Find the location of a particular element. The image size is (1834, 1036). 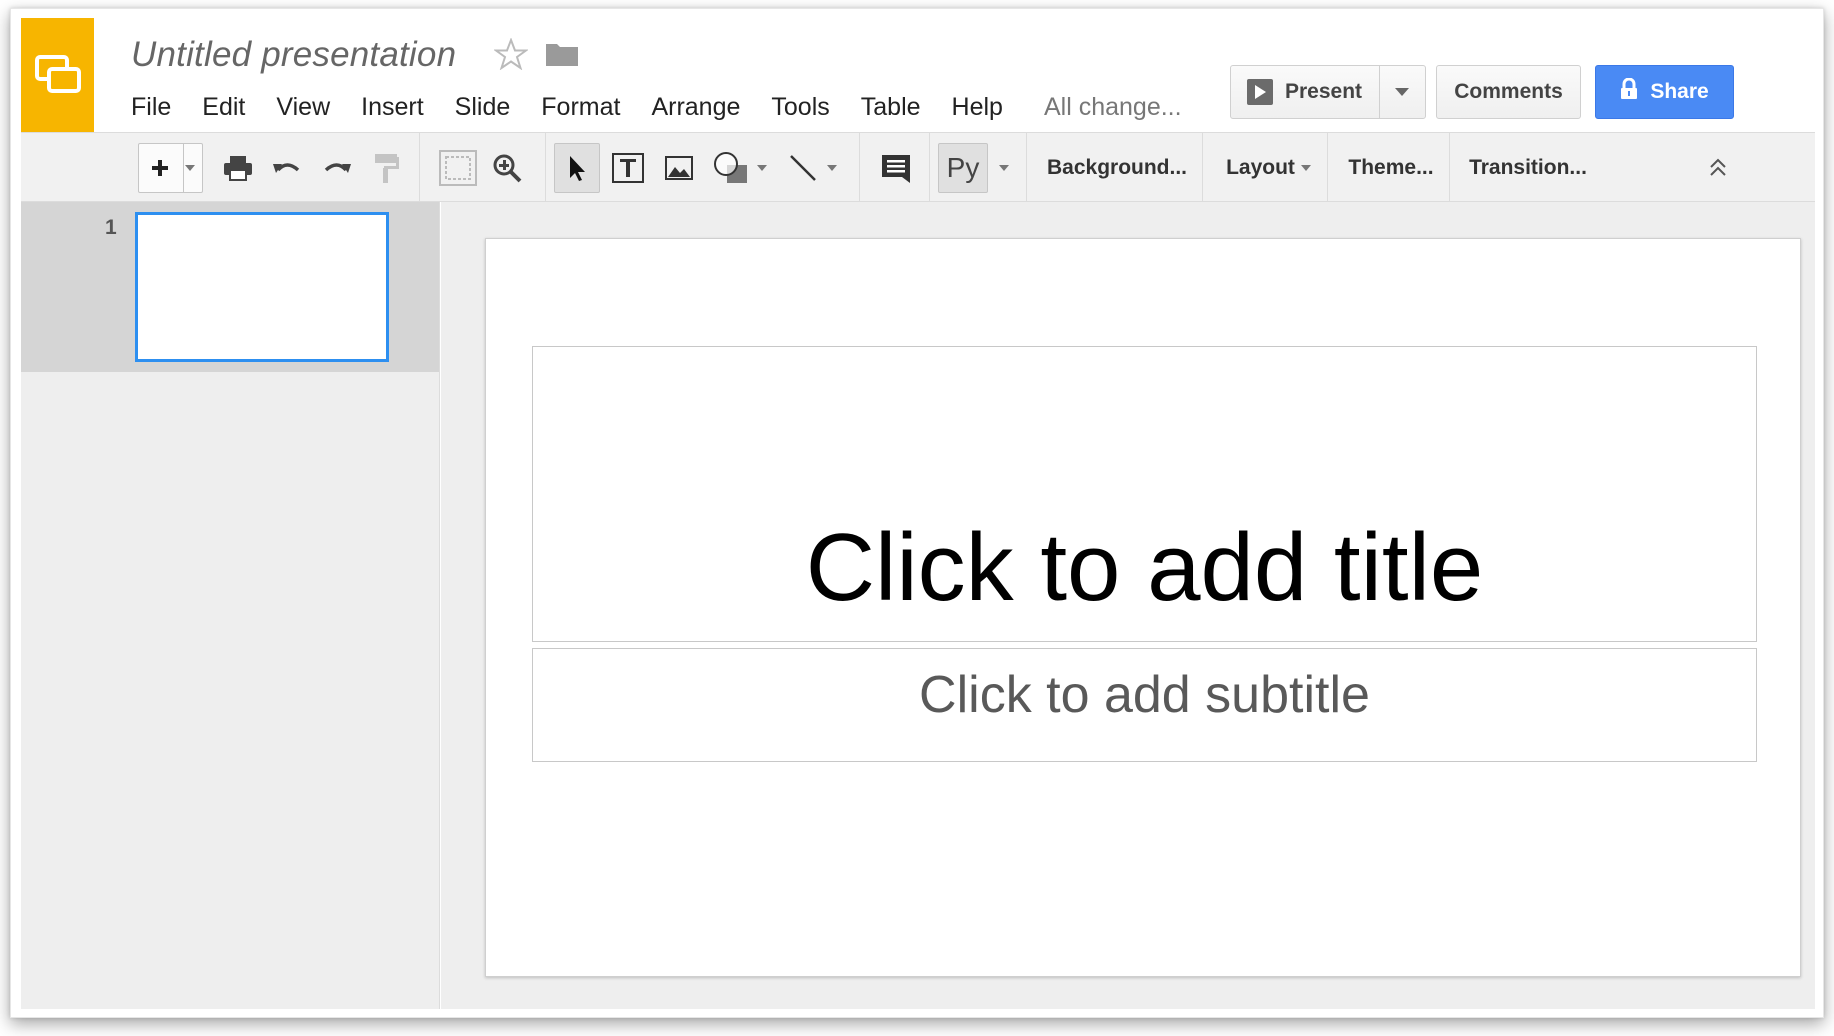

spellcheck-button: Py is located at coordinates (963, 168).